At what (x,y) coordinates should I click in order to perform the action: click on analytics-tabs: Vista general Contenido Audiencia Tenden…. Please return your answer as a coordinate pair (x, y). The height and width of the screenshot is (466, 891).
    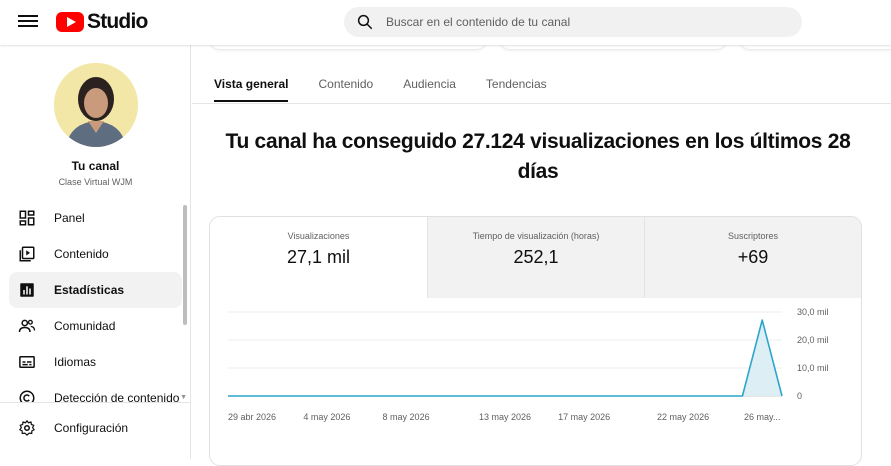
    Looking at the image, I should click on (380, 89).